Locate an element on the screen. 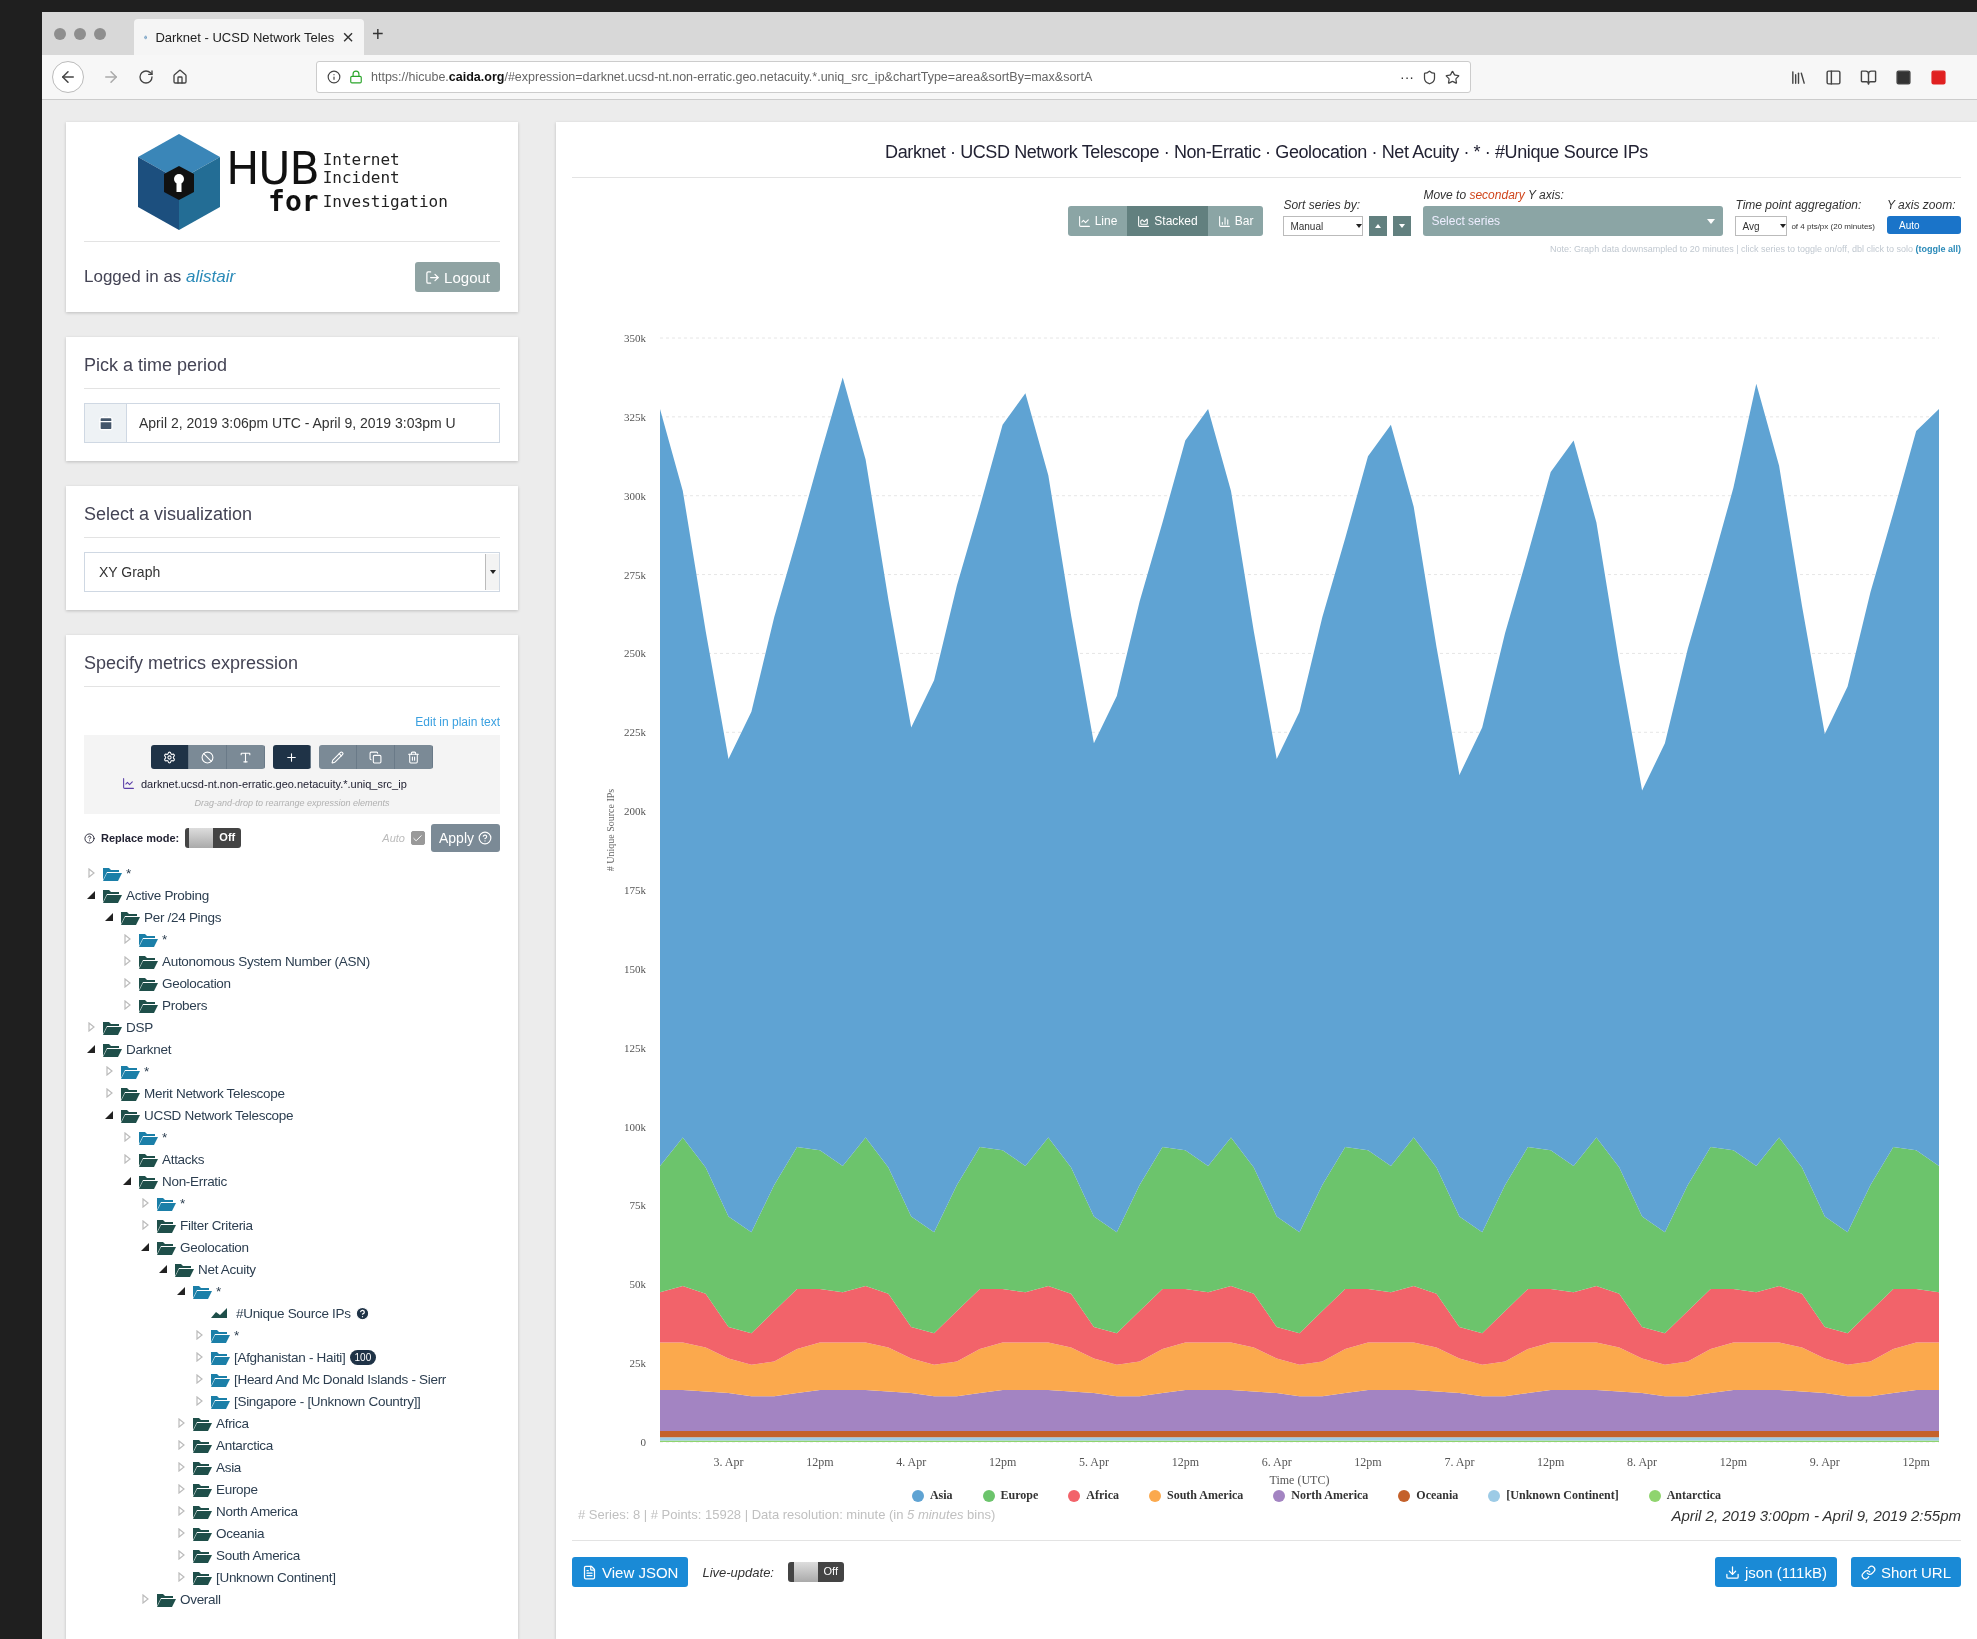  tree-item: Active Probing is located at coordinates (167, 895).